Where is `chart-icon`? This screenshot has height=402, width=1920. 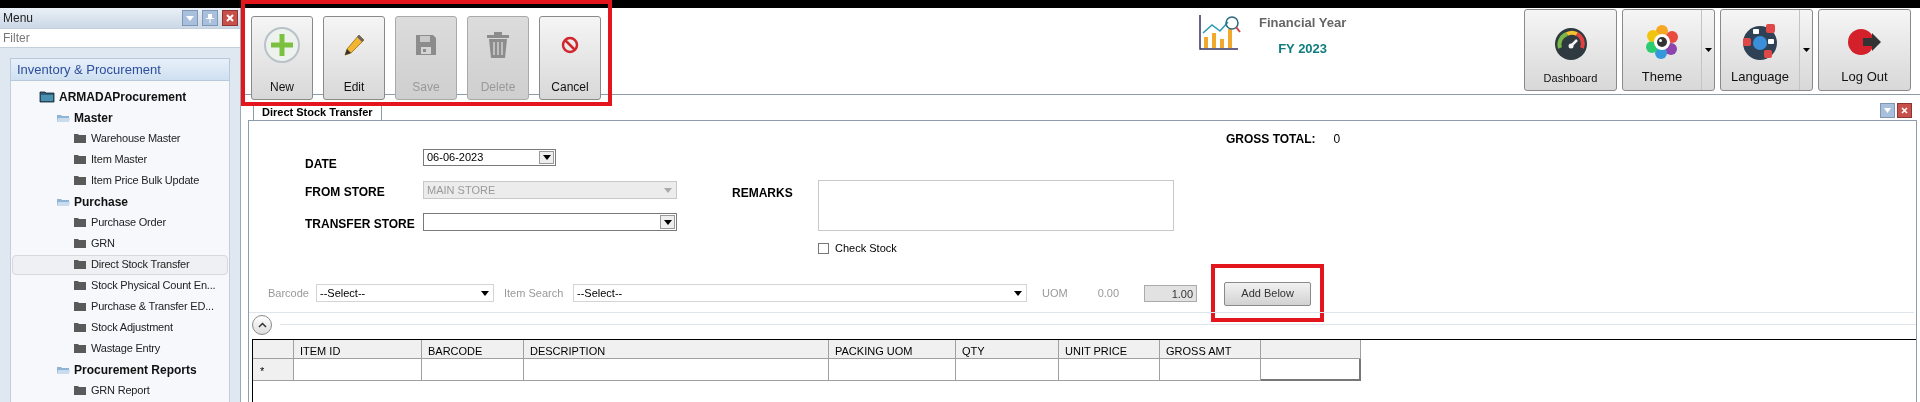
chart-icon is located at coordinates (1220, 32).